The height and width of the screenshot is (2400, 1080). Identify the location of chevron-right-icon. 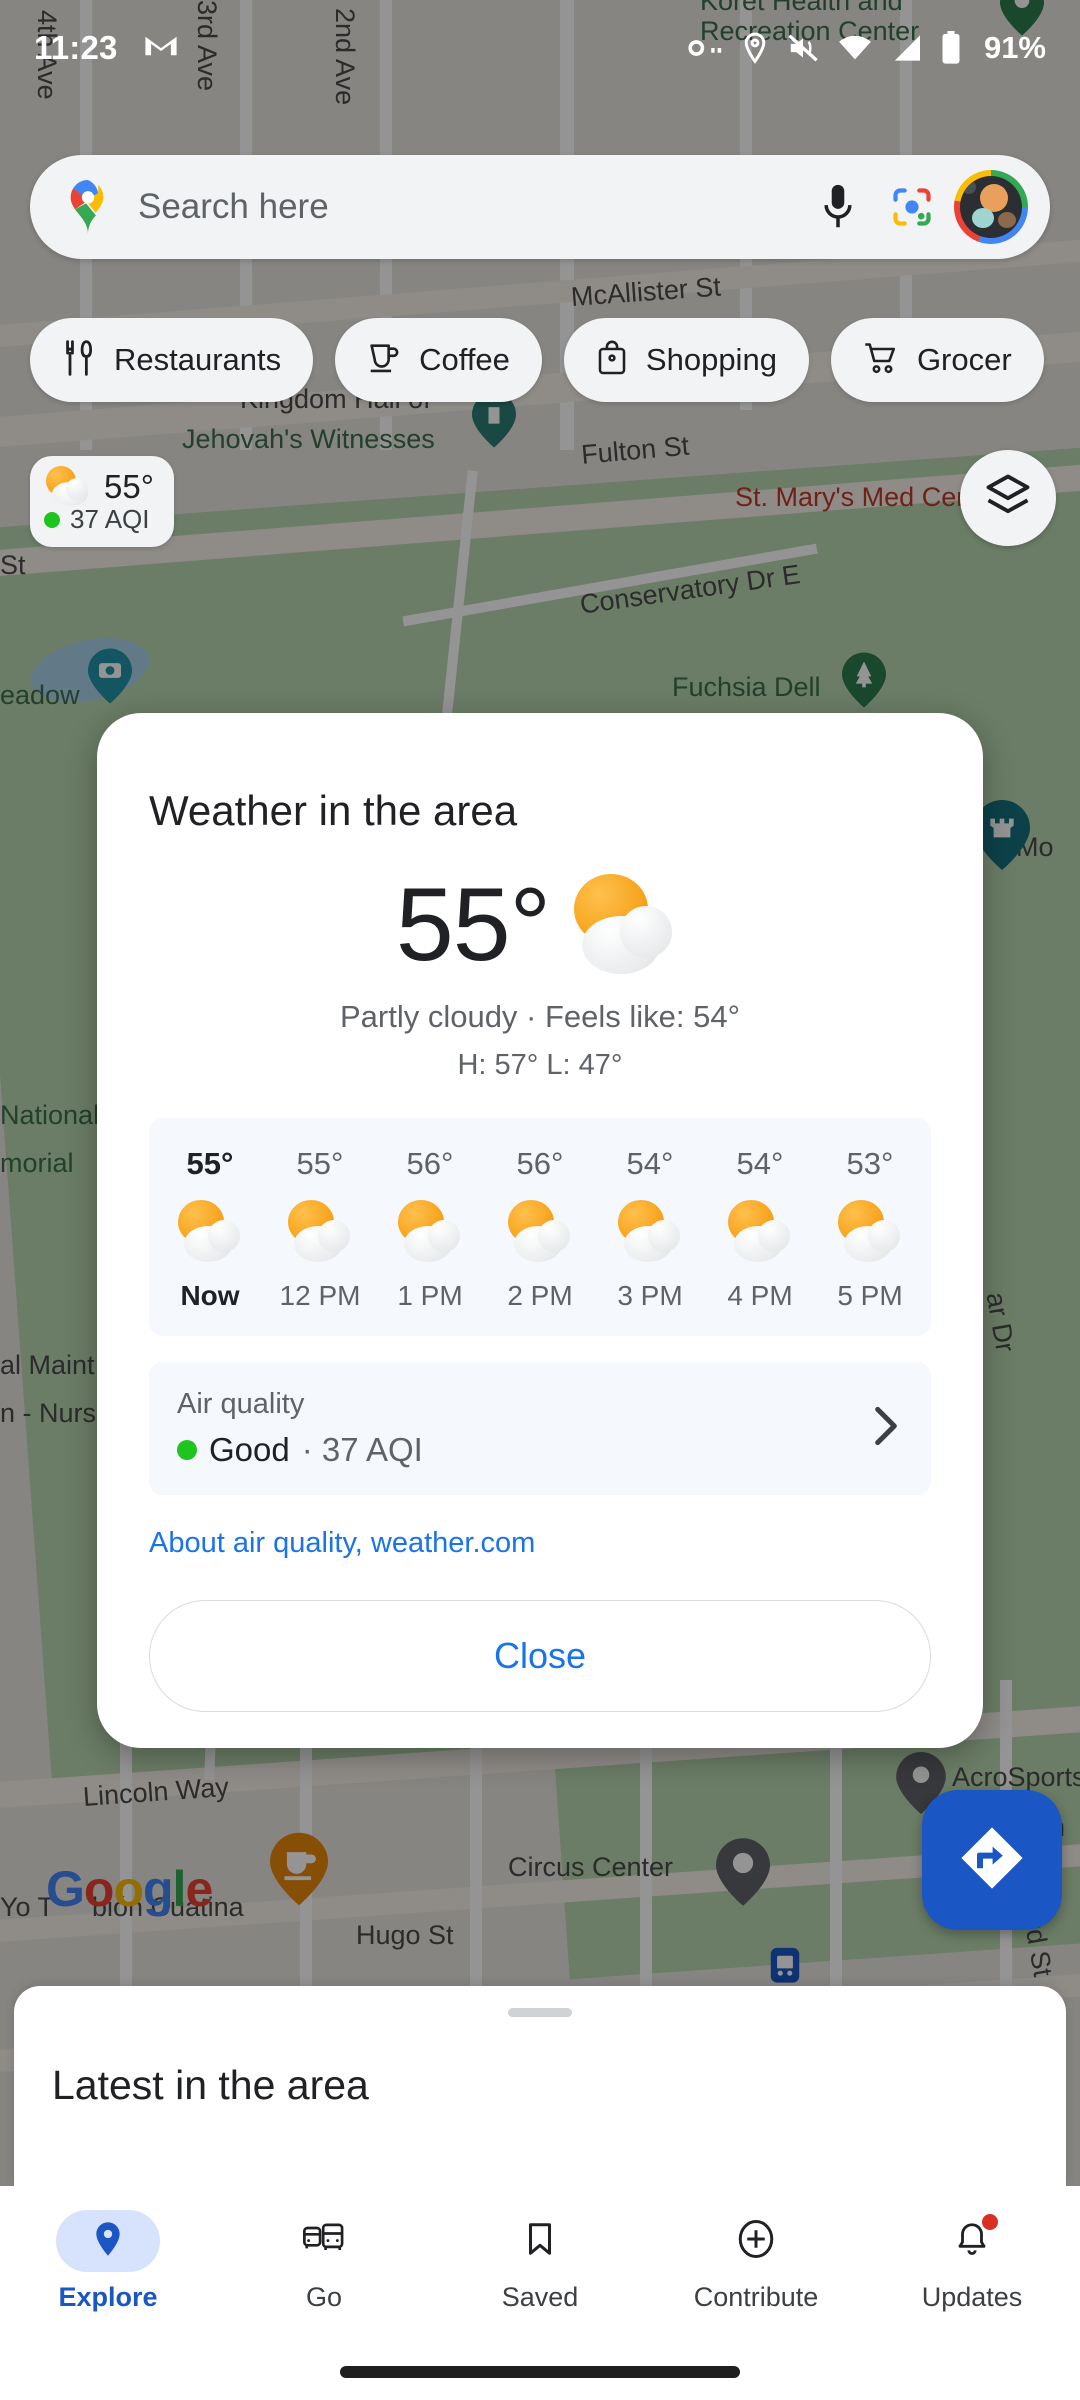
(886, 1428).